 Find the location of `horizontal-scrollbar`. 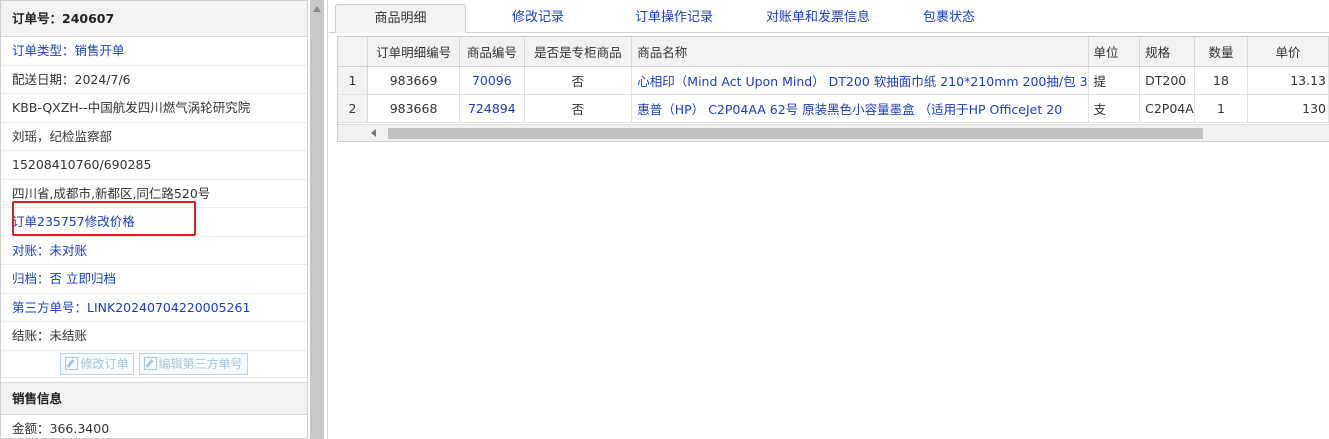

horizontal-scrollbar is located at coordinates (833, 132).